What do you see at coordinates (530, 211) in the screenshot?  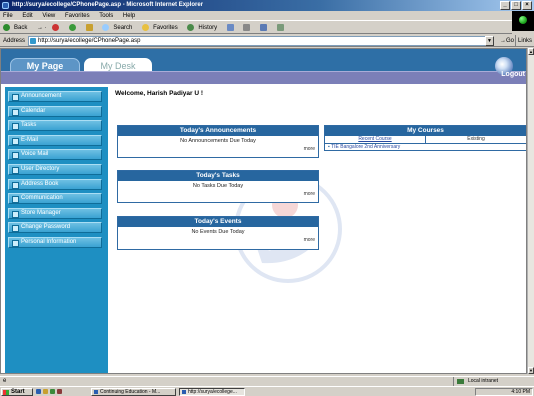 I see `vertical-scrollbar: ▲ ▼` at bounding box center [530, 211].